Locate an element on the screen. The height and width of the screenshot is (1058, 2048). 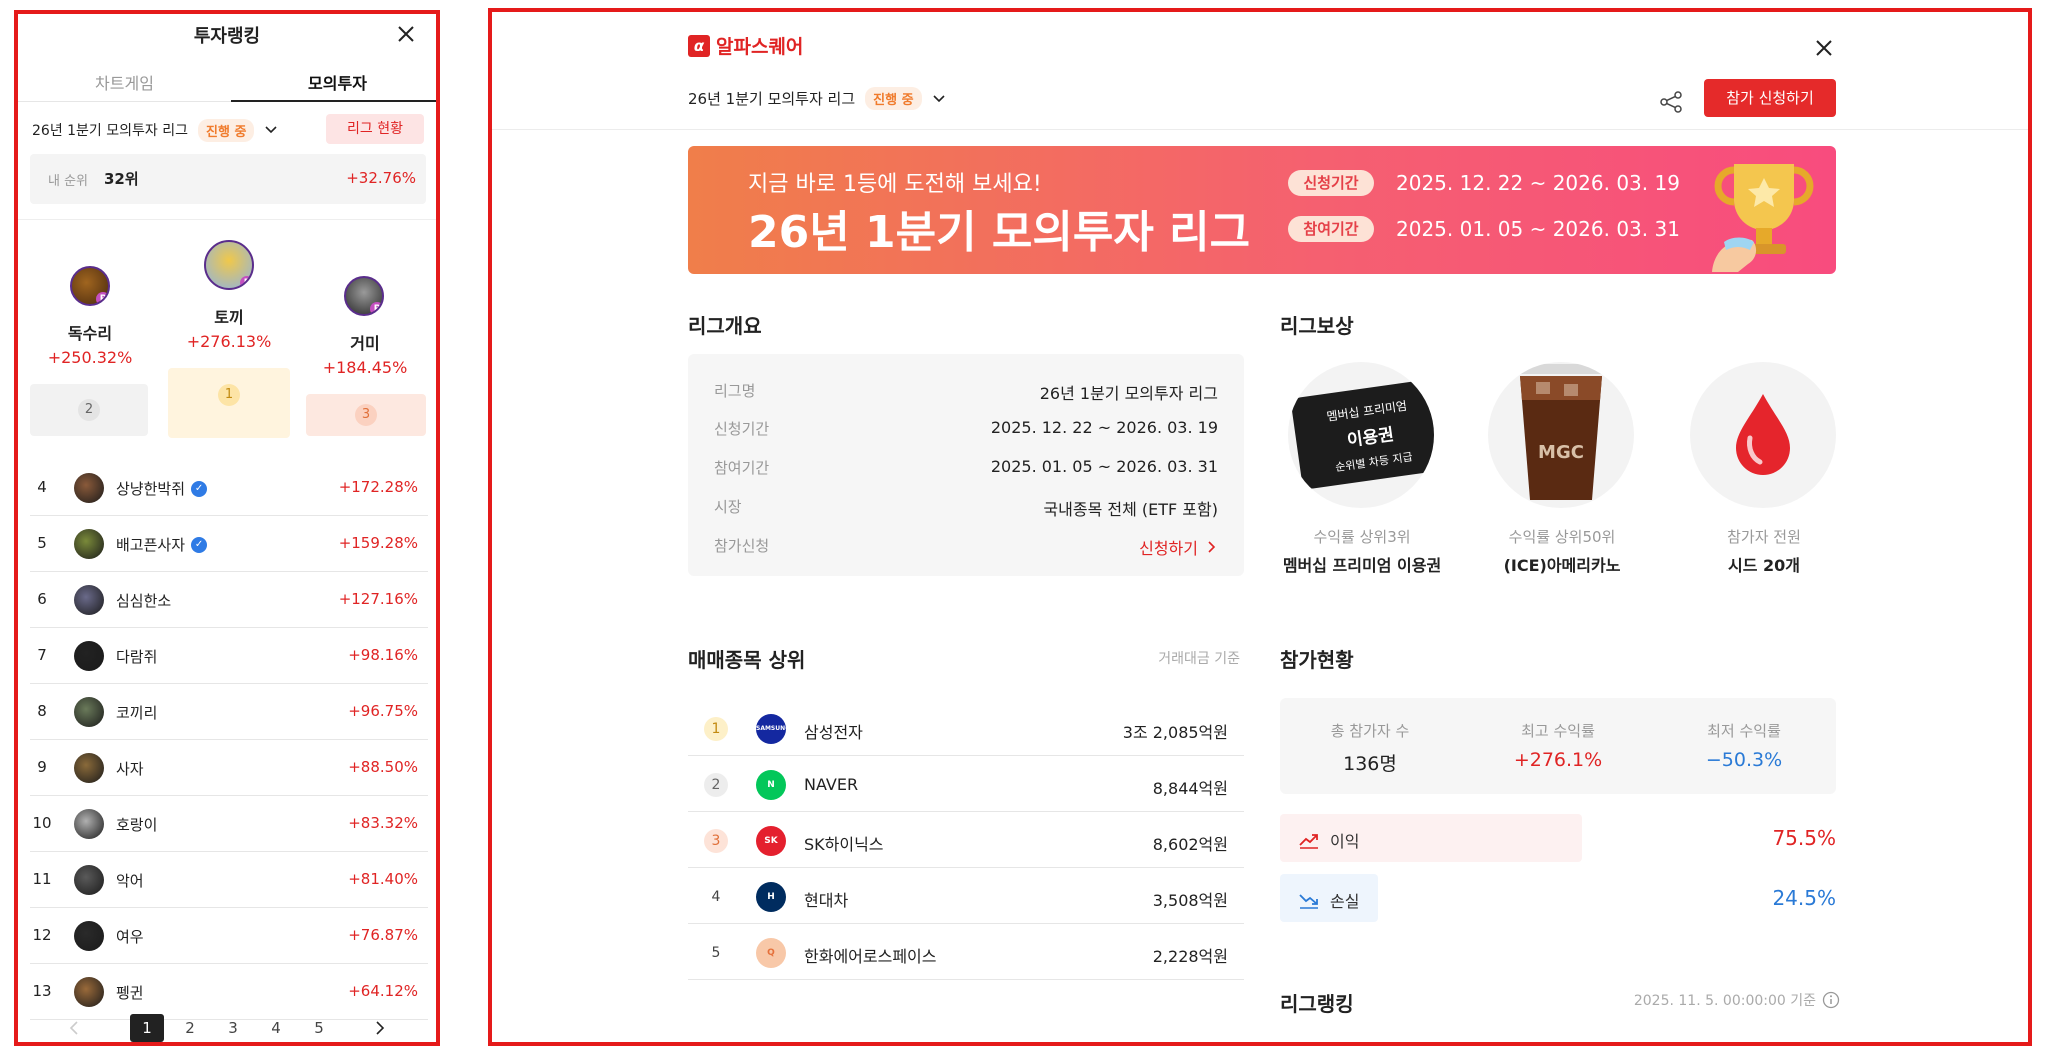
profit-label: 이익 is located at coordinates (1345, 841).